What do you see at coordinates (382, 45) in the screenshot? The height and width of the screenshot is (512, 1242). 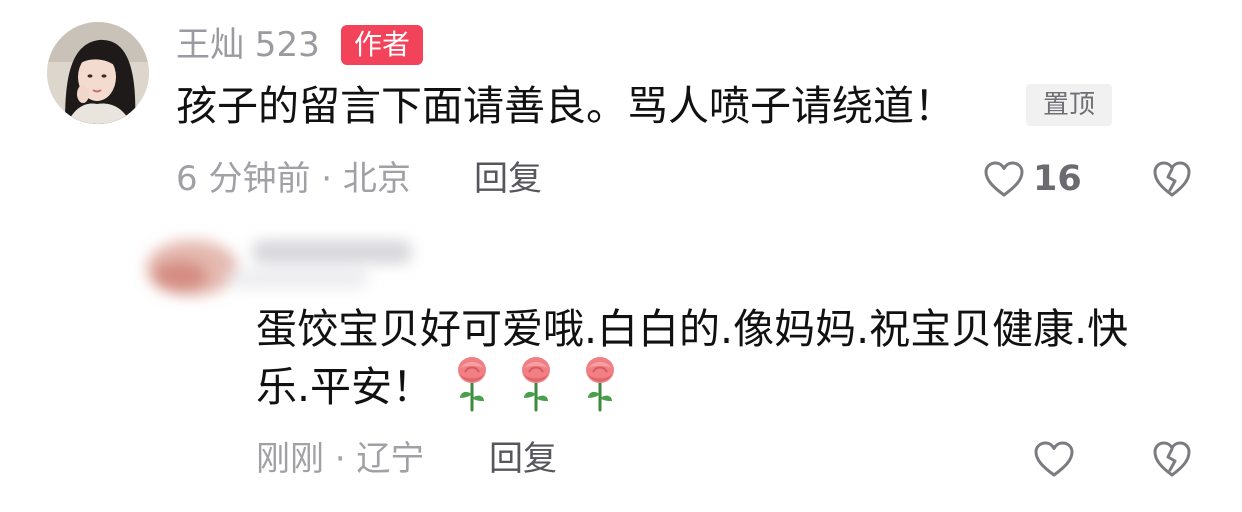 I see `author-badge: 作者` at bounding box center [382, 45].